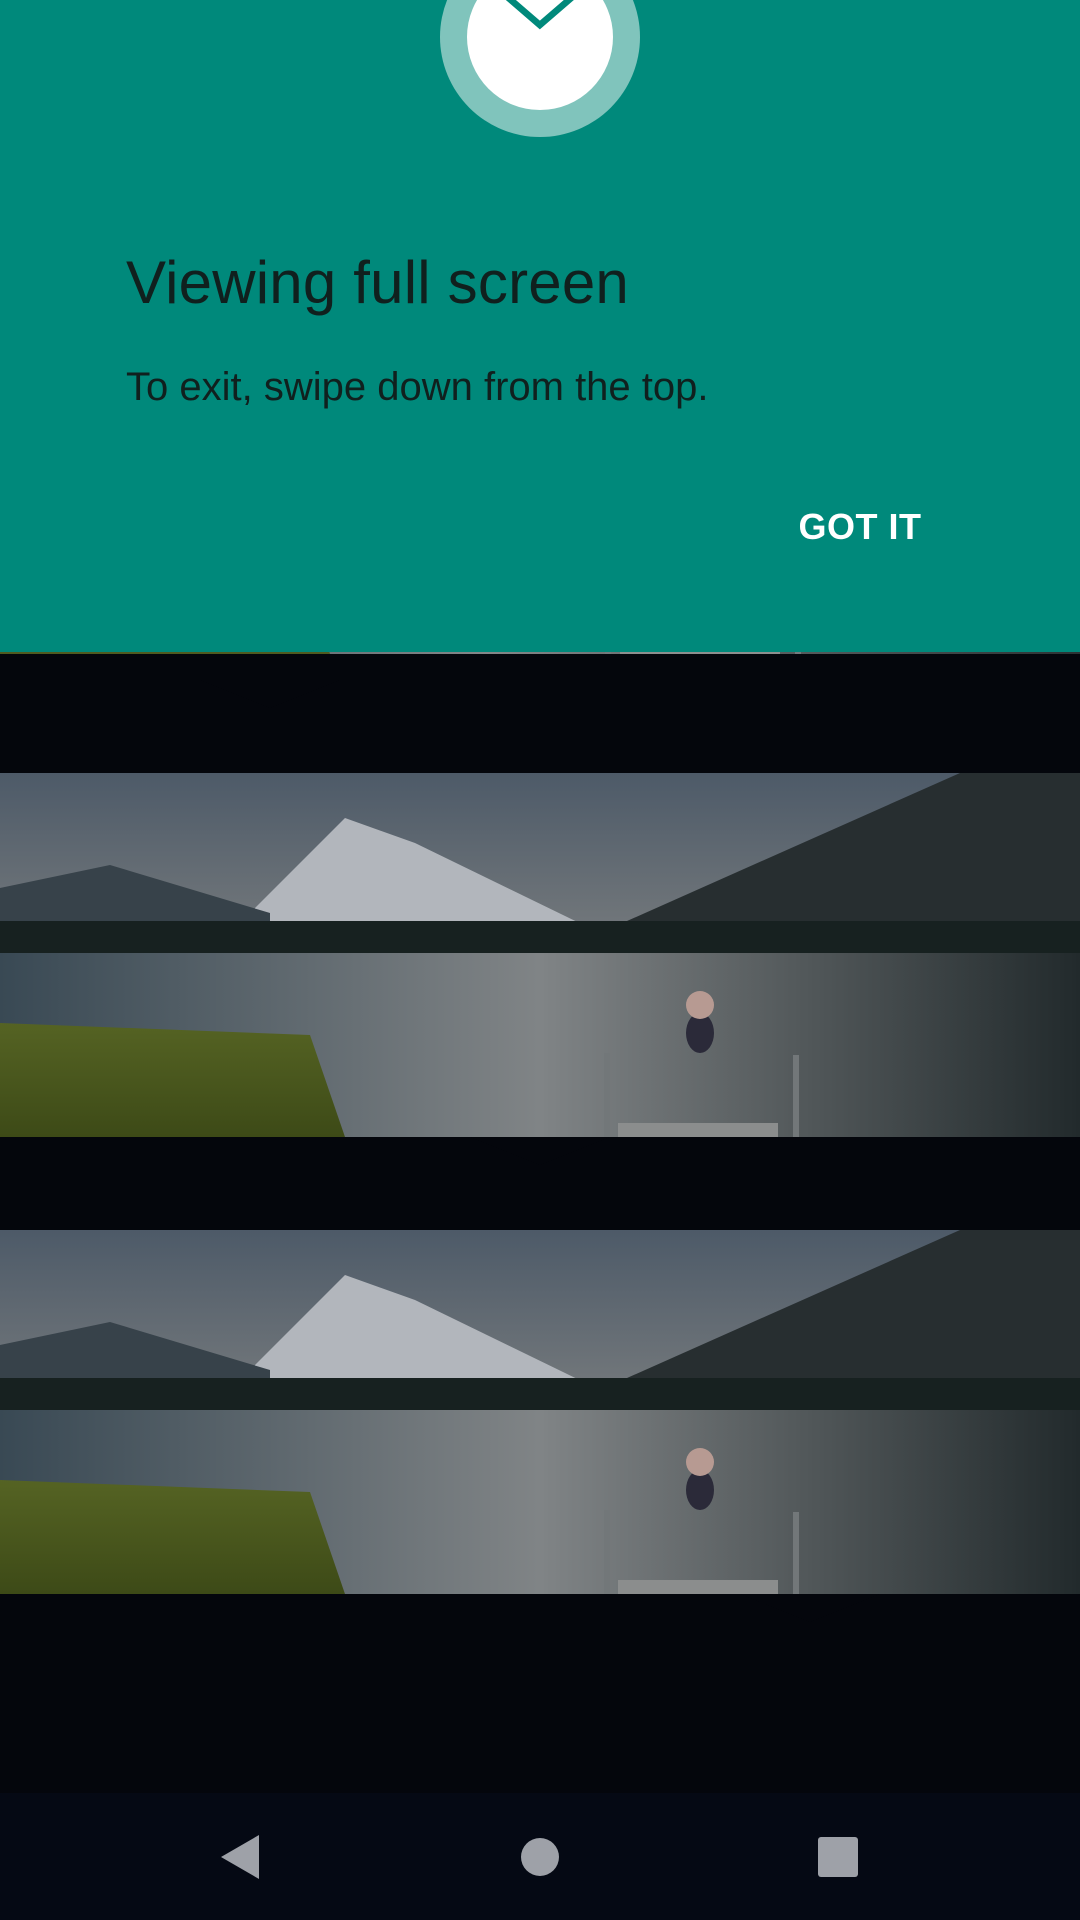 The width and height of the screenshot is (1080, 1920). I want to click on back-button, so click(240, 1856).